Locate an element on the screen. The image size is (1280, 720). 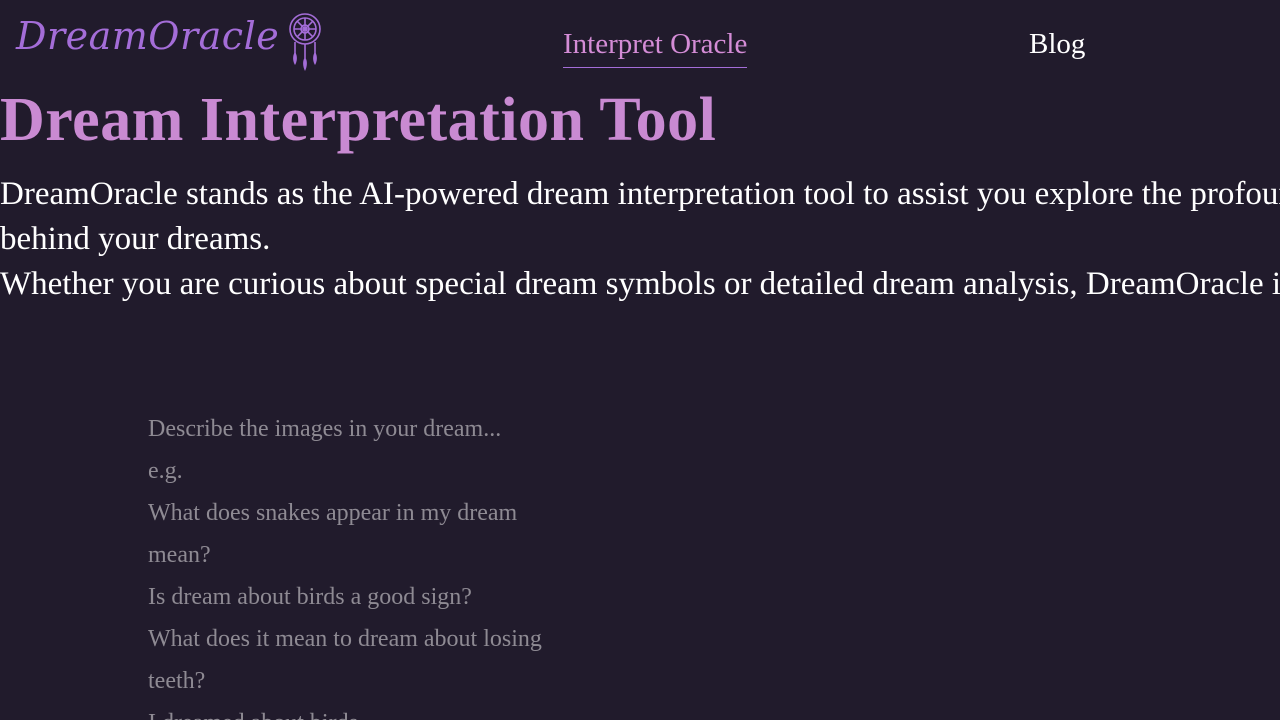
hero-description-line: behind your dreams. is located at coordinates (135, 239).